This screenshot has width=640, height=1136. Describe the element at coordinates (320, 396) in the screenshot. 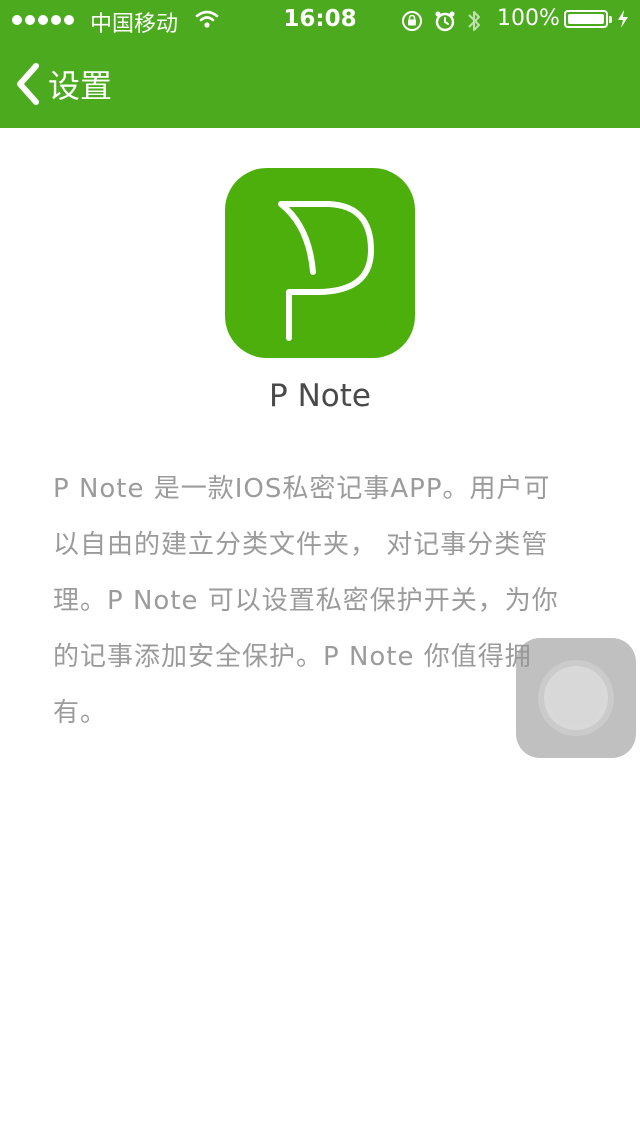

I see `app-name: P Note` at that location.